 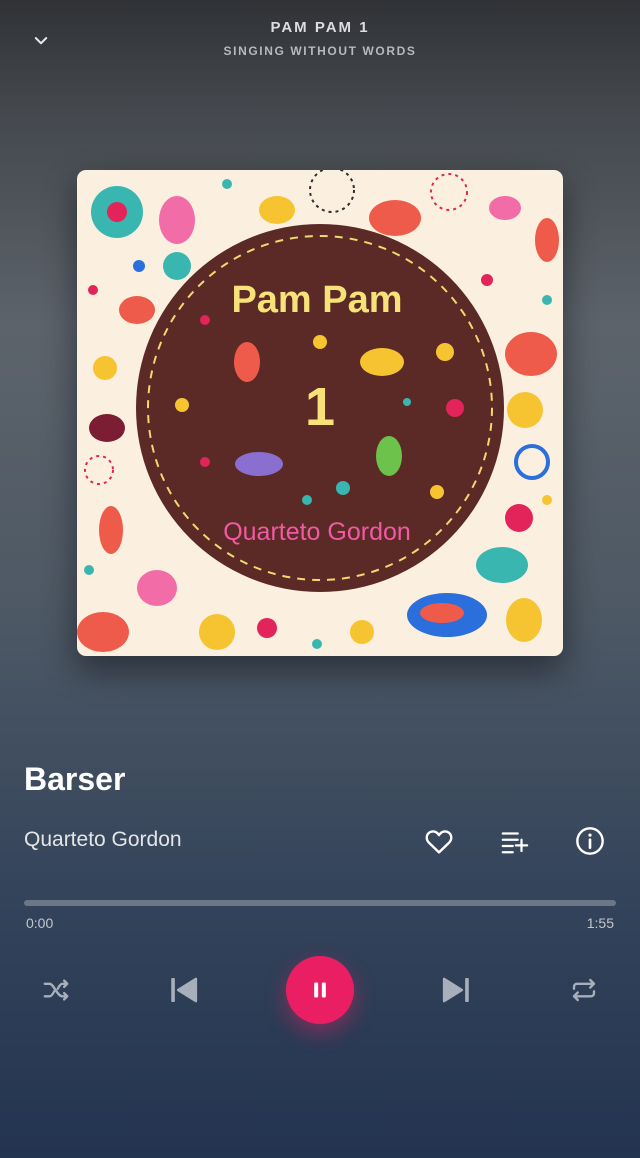 I want to click on add-to-queue-button, so click(x=514, y=841).